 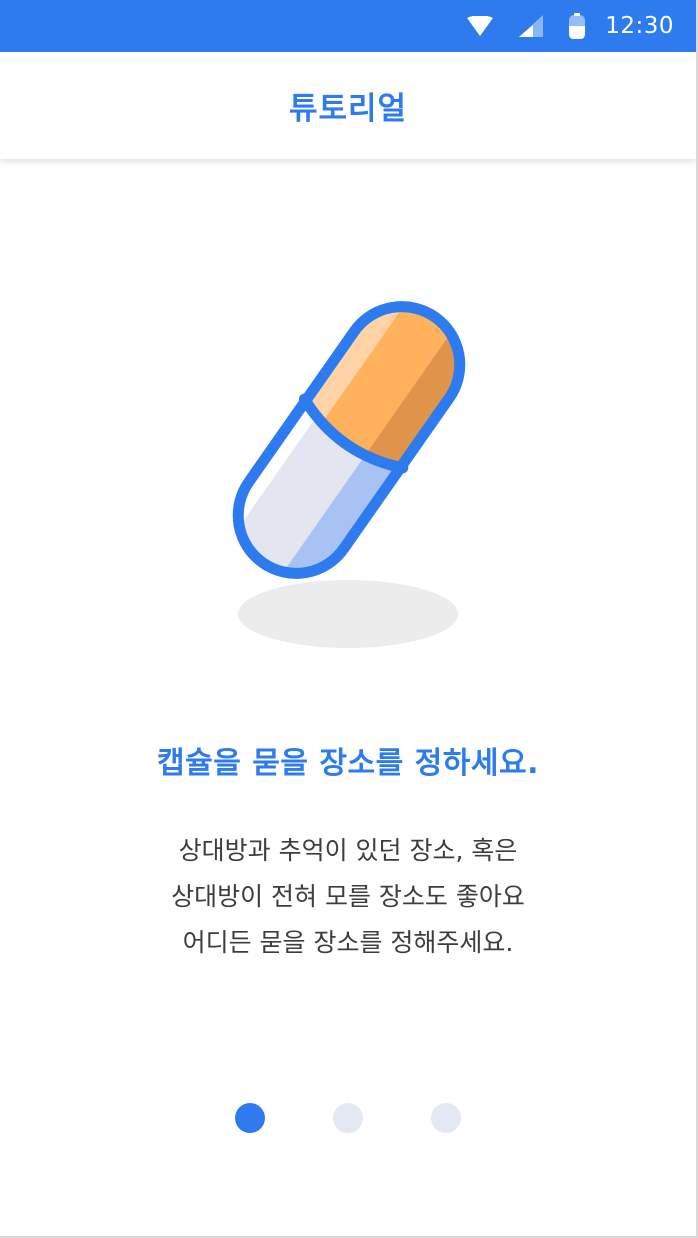 What do you see at coordinates (348, 850) in the screenshot?
I see `description-line: 상대방과 추억이 있던 장소, 혹은` at bounding box center [348, 850].